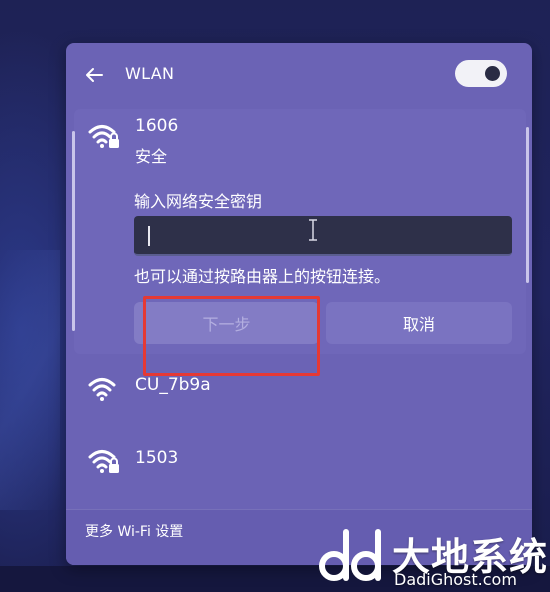  I want to click on logo-dd-icon, so click(350, 555).